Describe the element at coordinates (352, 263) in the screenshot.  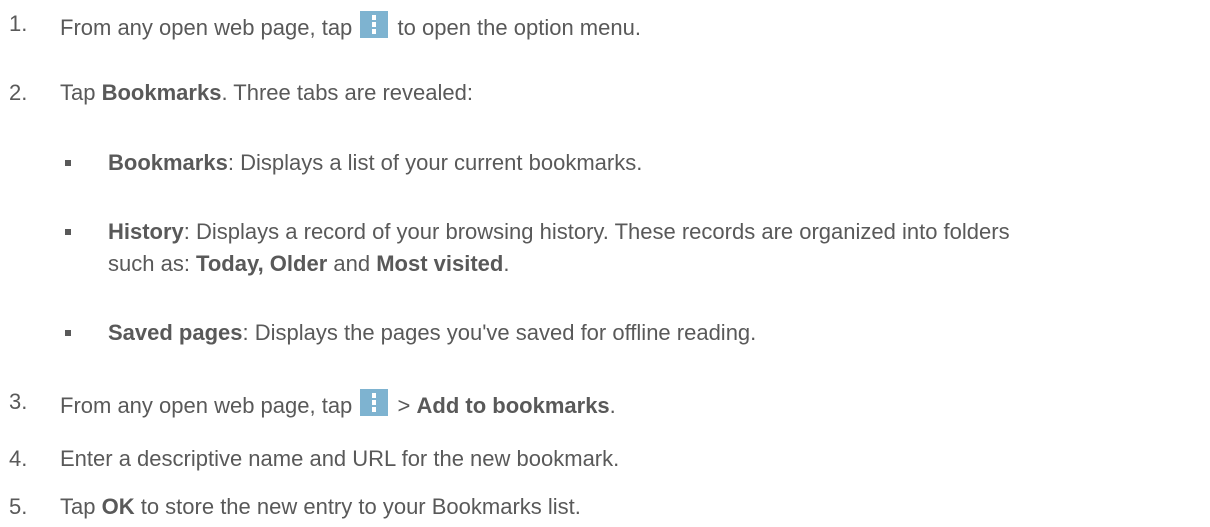
I see `tab-text: and` at that location.